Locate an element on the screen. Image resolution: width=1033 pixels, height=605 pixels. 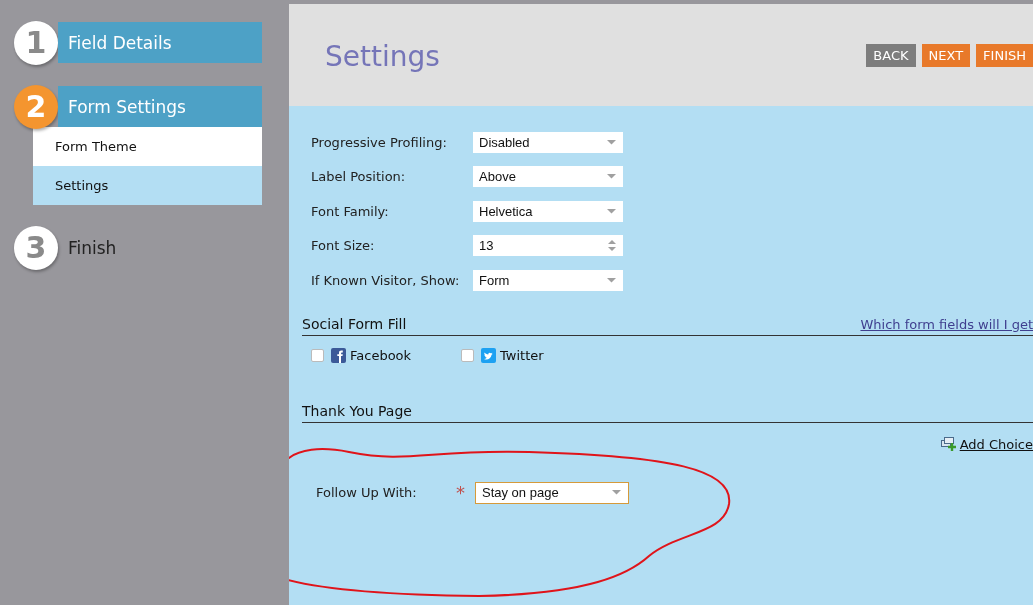
number-field: 13 is located at coordinates (548, 245).